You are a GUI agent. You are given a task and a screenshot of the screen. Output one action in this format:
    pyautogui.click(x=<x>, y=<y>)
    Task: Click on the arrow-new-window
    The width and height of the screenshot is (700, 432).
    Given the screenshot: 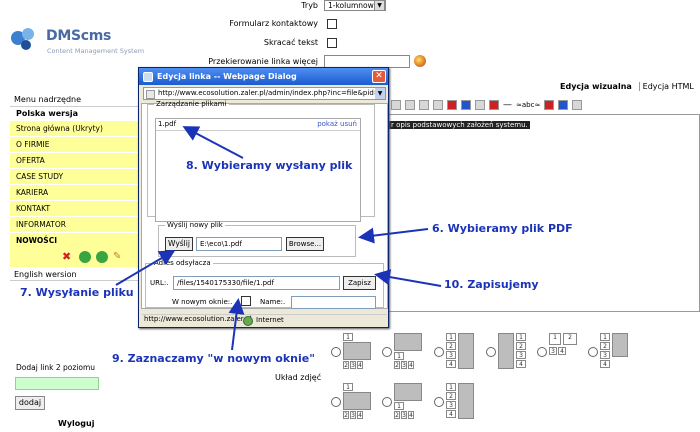 What is the action you would take?
    pyautogui.click(x=236, y=324)
    